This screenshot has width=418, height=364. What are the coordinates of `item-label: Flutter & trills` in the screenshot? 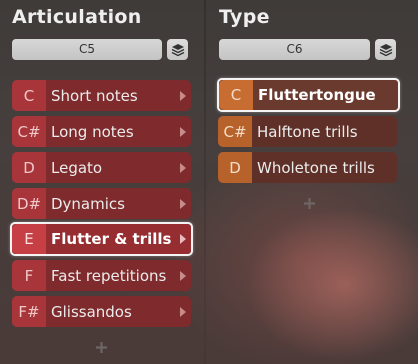 It's located at (111, 239).